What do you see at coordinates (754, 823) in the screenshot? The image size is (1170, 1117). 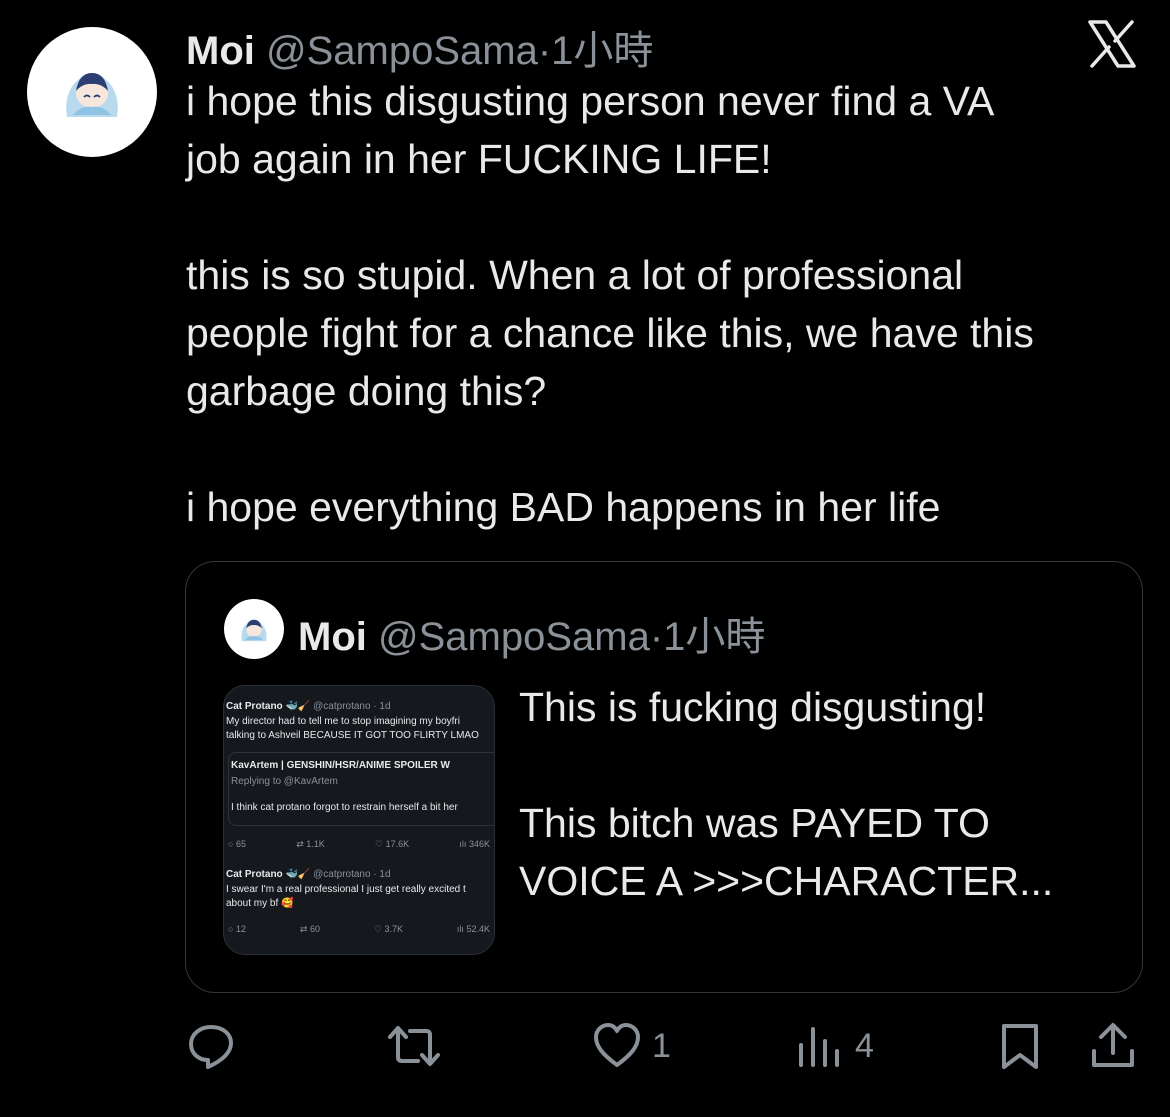 I see `quote-line: This bitch was PAYED TO` at bounding box center [754, 823].